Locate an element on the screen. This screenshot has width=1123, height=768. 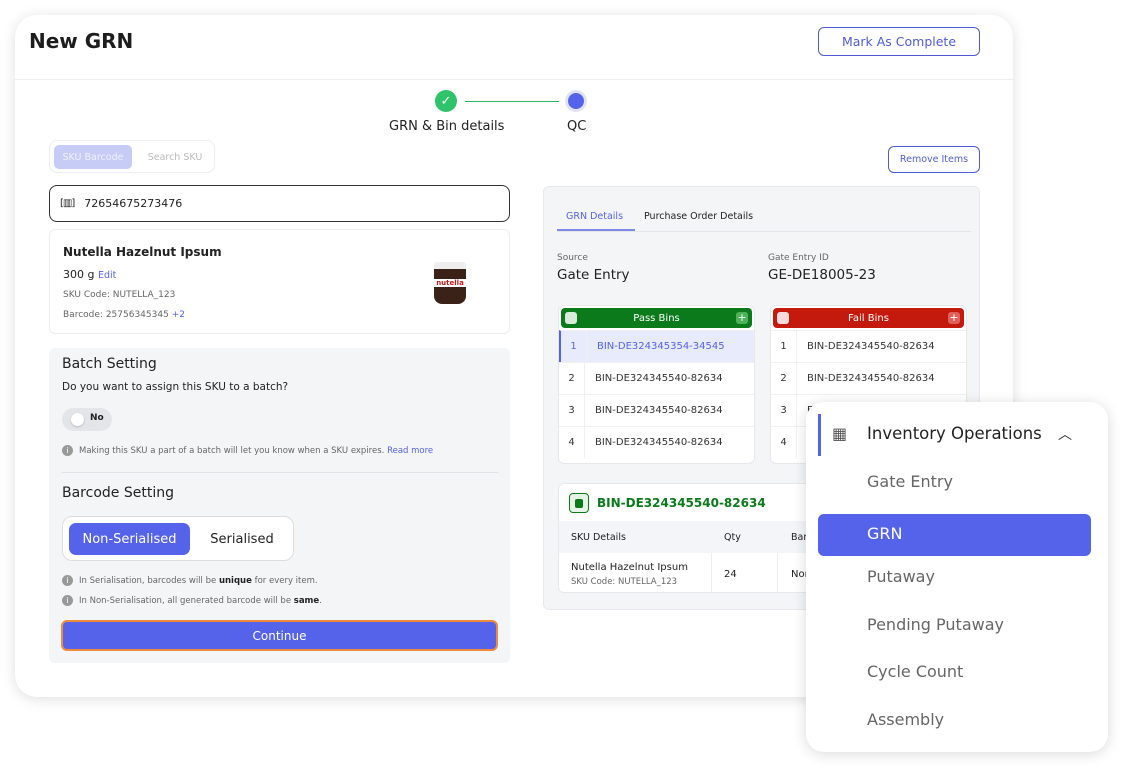
barcode-scan-icon: [▥] is located at coordinates (67, 203).